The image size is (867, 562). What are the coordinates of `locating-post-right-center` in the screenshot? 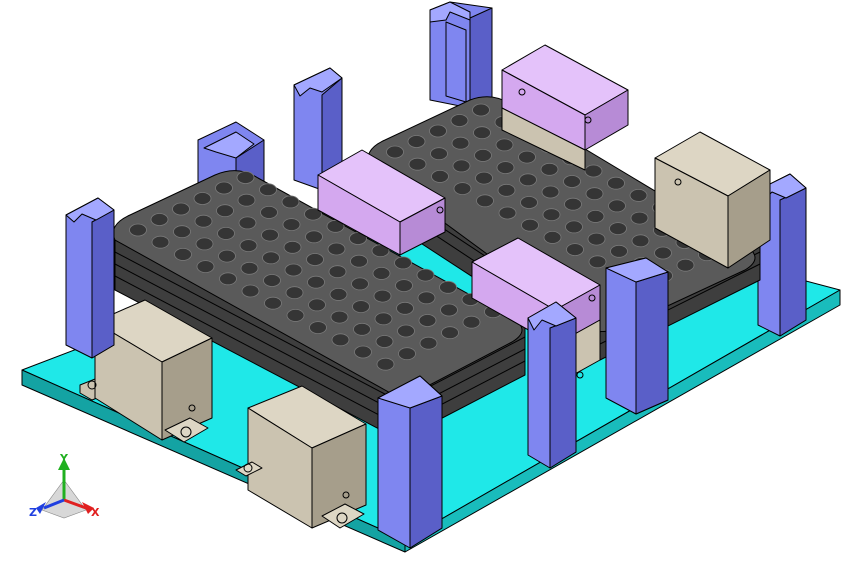 It's located at (637, 336).